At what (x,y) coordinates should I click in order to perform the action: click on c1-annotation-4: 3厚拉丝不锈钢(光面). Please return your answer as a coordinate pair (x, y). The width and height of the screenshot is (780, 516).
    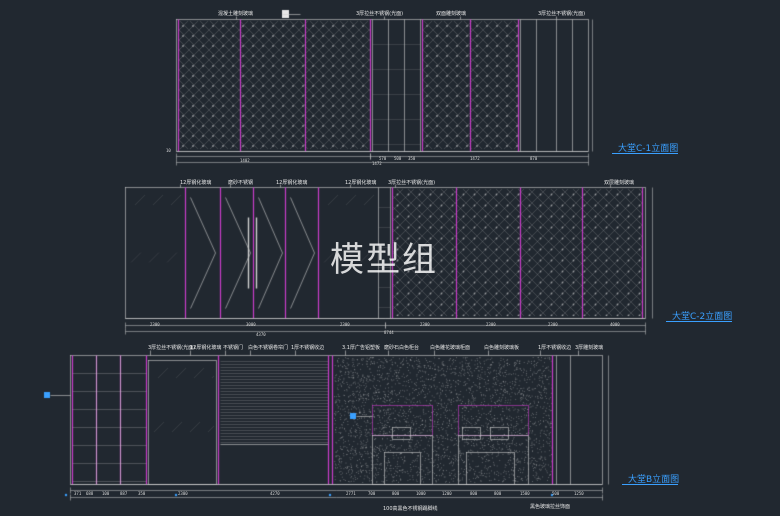
    Looking at the image, I should click on (562, 14).